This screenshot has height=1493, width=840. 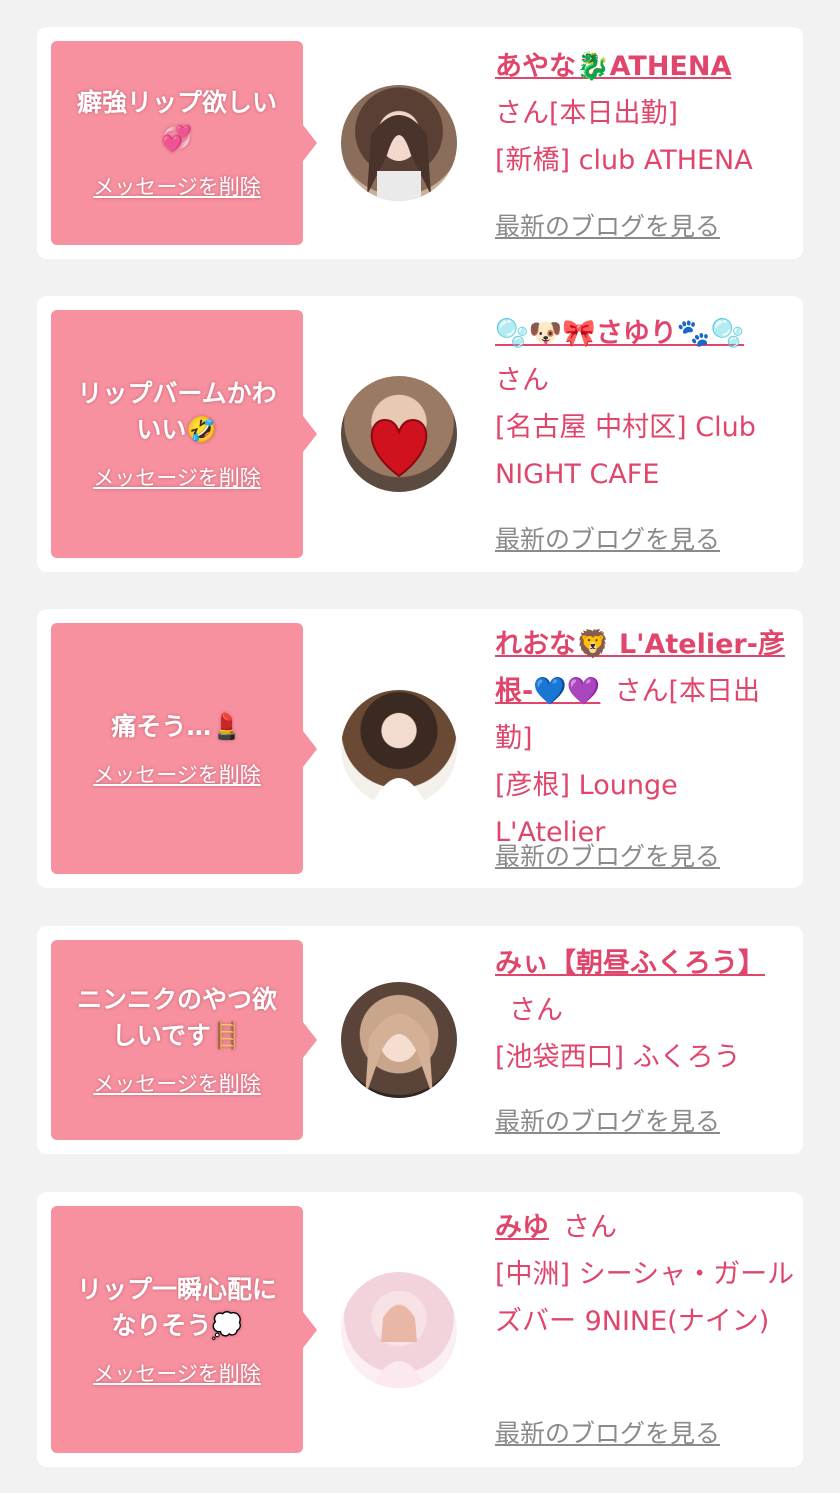 I want to click on message-bubble: リップバームかわ いい🤣 メッセージを削除, so click(x=184, y=434).